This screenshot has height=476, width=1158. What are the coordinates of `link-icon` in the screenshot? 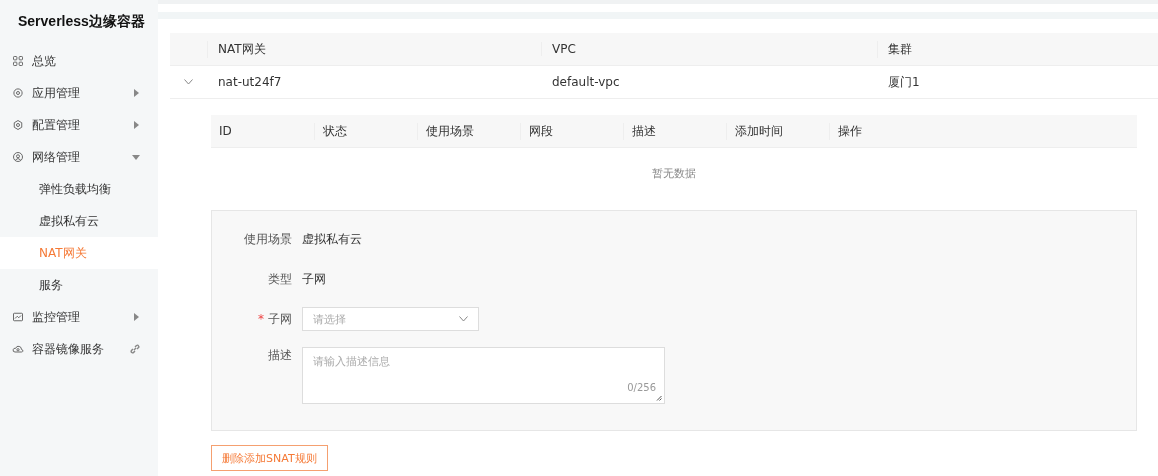 It's located at (135, 349).